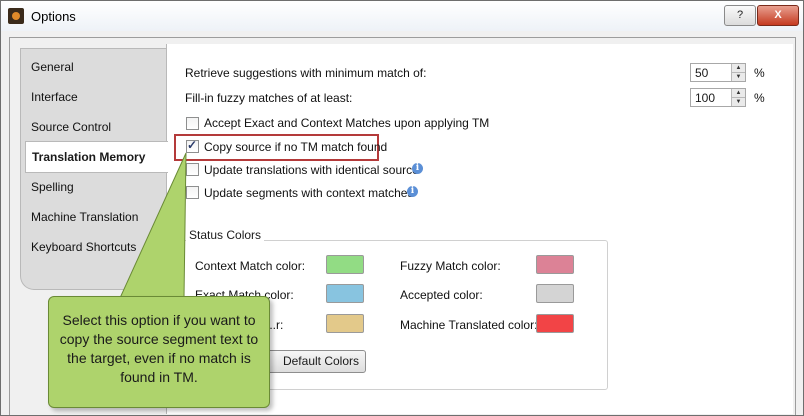 This screenshot has width=804, height=416. What do you see at coordinates (53, 16) in the screenshot?
I see `window-title: Options` at bounding box center [53, 16].